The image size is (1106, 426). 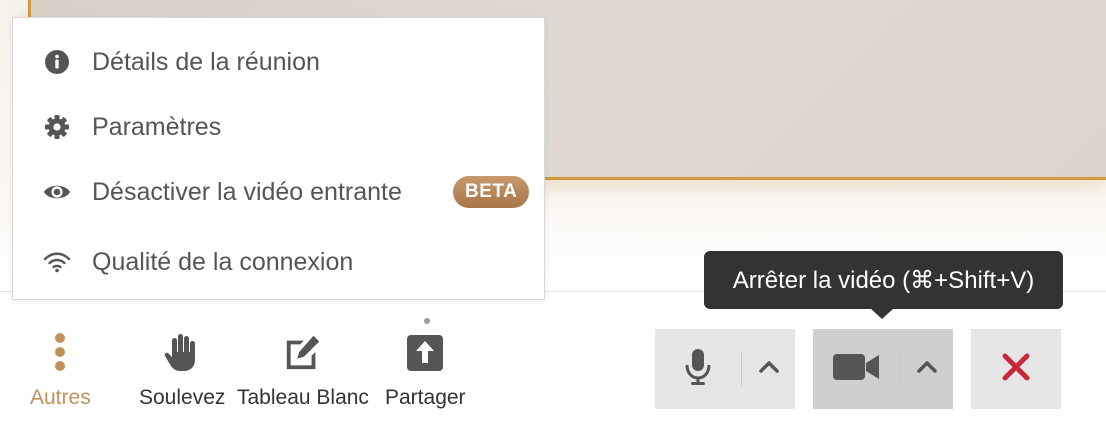 I want to click on raise-hand-button: Soulevez, so click(x=182, y=370).